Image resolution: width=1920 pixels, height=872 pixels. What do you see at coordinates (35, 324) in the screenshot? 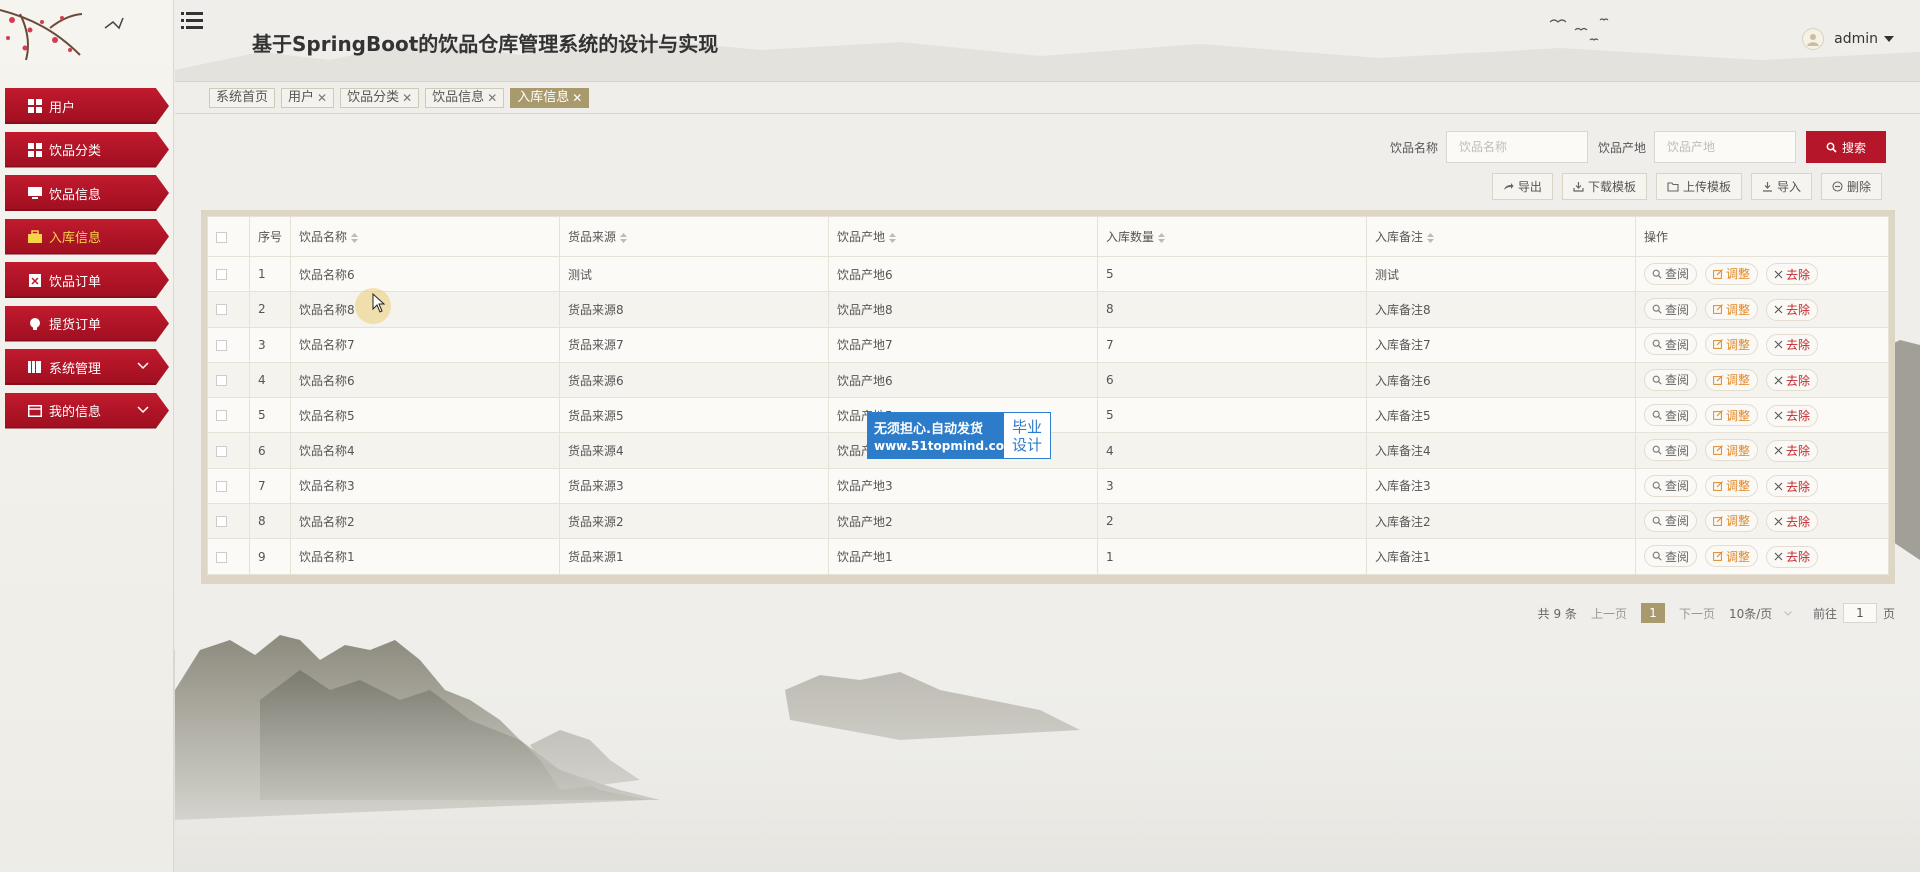
I see `lightbulb-icon` at bounding box center [35, 324].